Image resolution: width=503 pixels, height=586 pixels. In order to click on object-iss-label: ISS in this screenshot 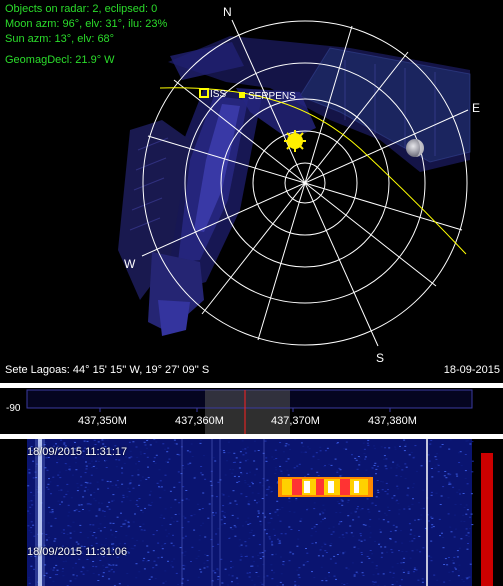, I will do `click(218, 94)`.